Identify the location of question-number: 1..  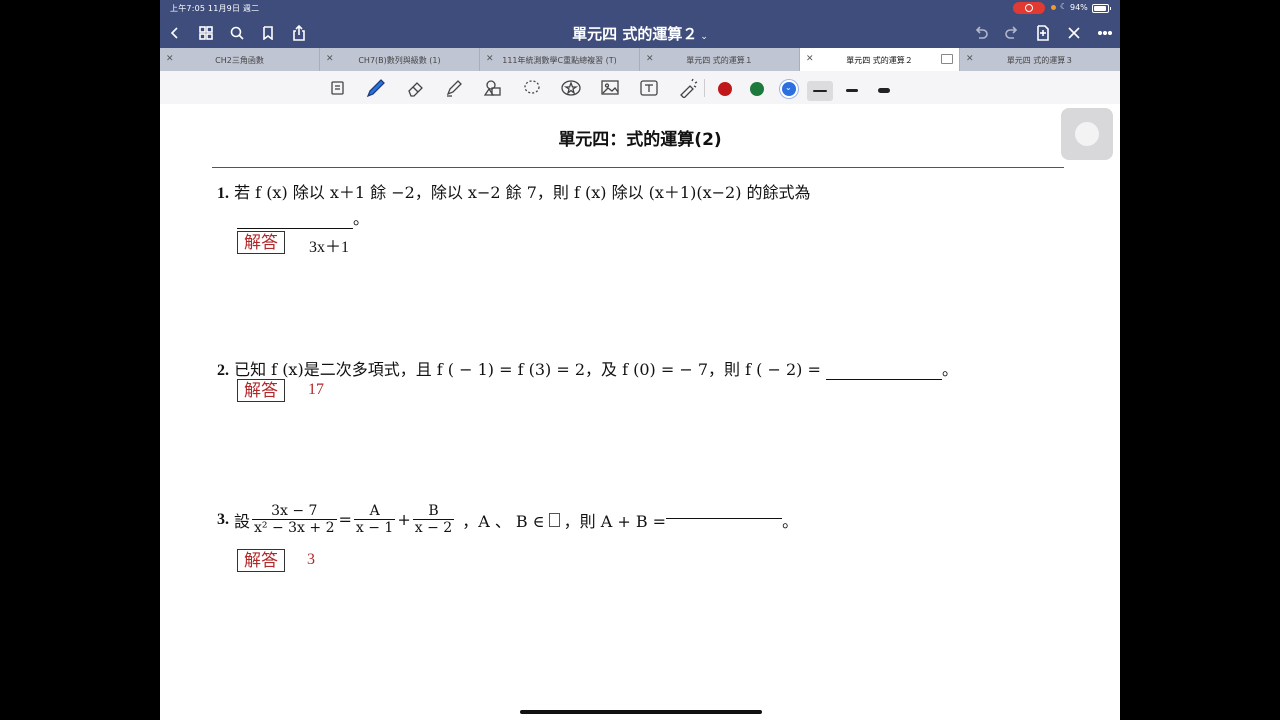
(223, 193).